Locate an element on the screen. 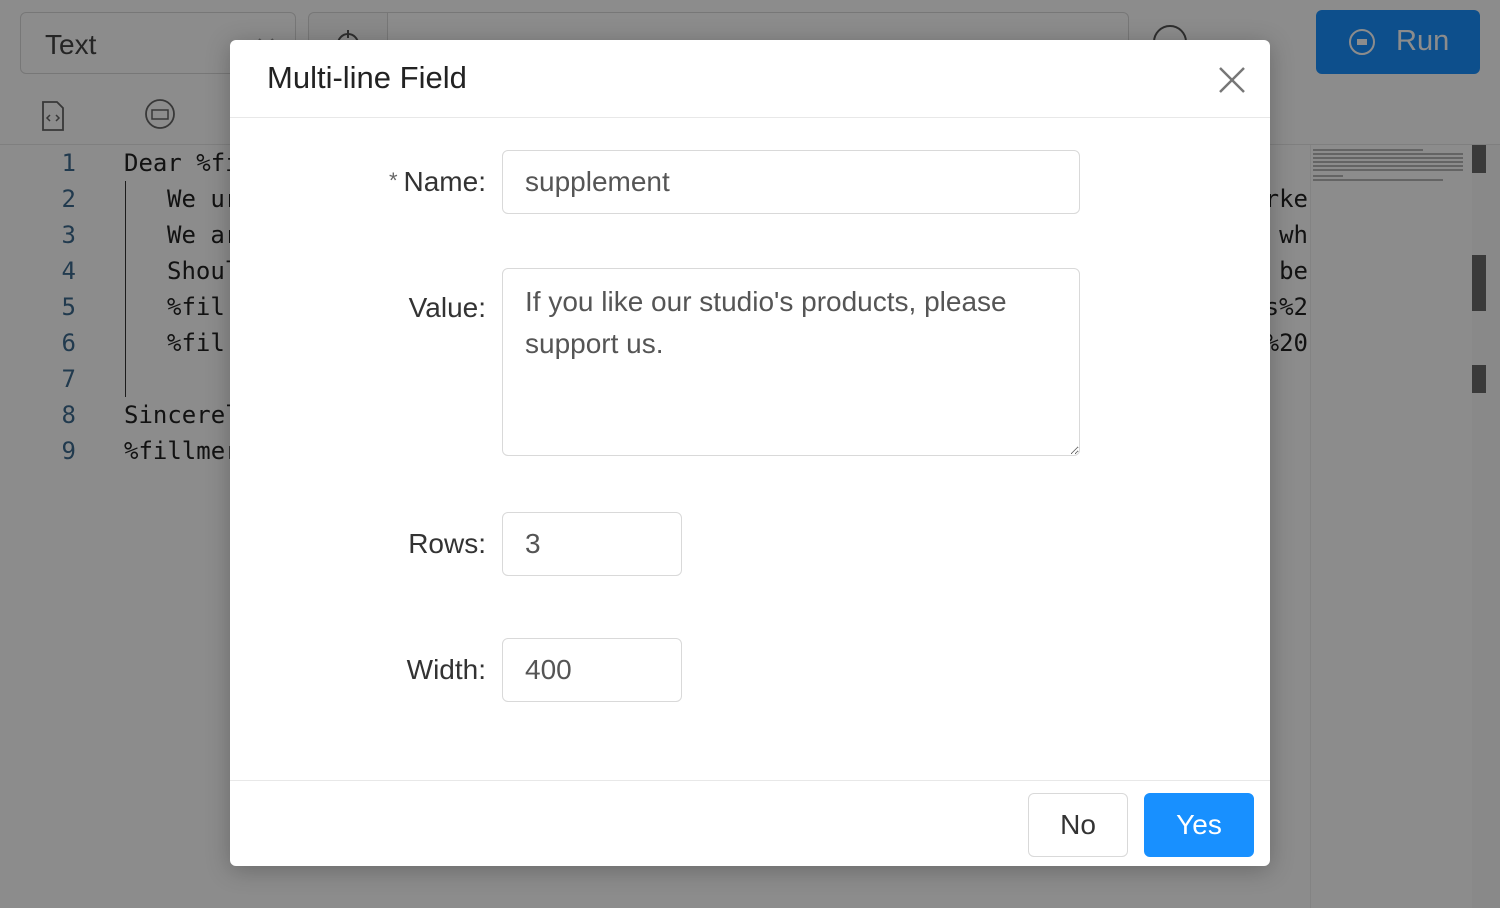 The image size is (1500, 908). yes-button: Yes is located at coordinates (1199, 825).